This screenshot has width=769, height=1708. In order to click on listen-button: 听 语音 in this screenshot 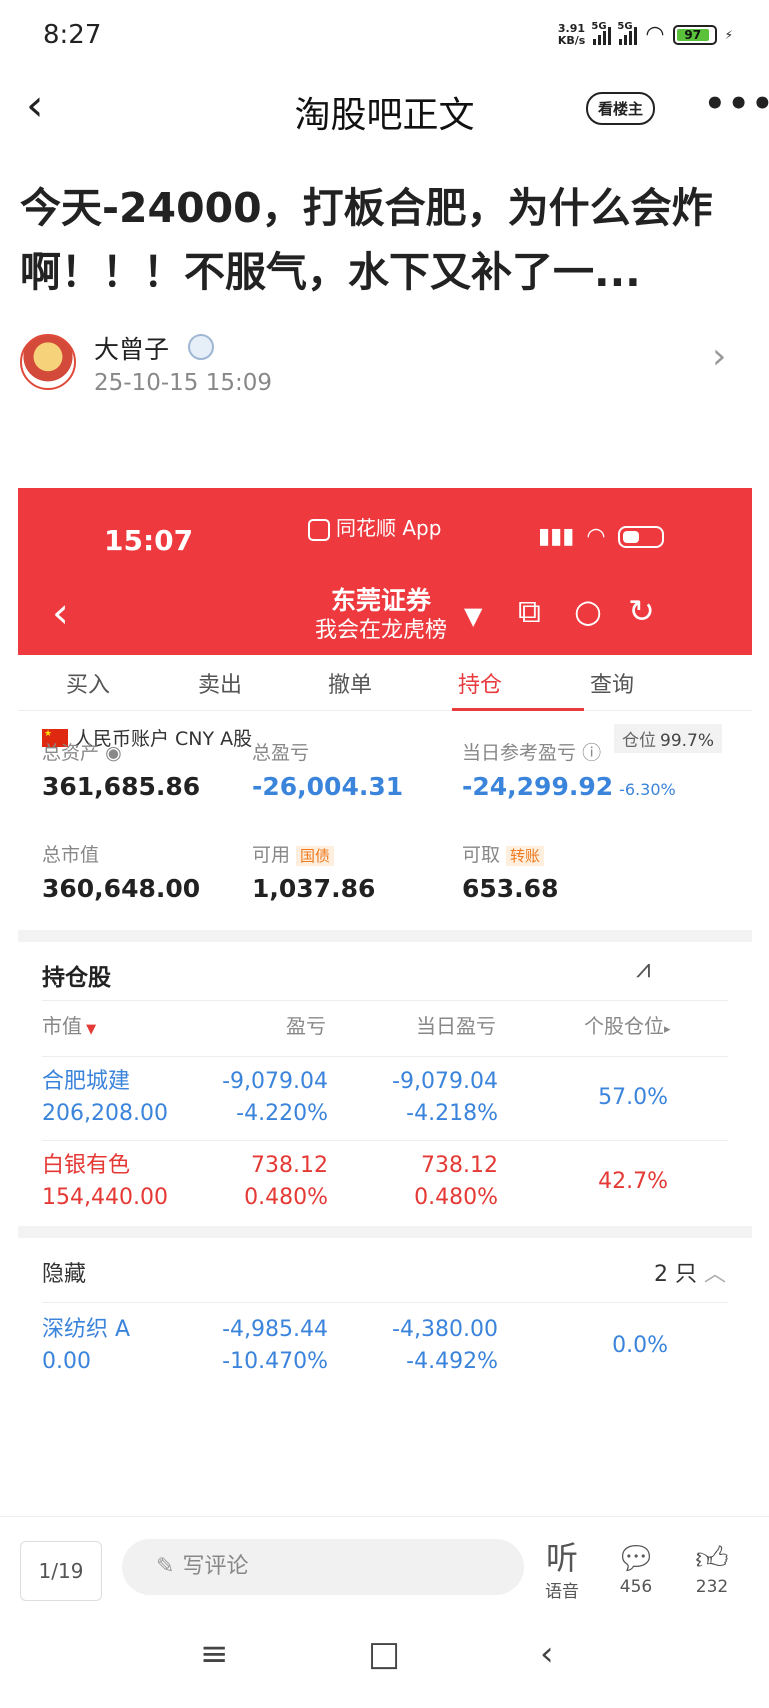, I will do `click(562, 1570)`.